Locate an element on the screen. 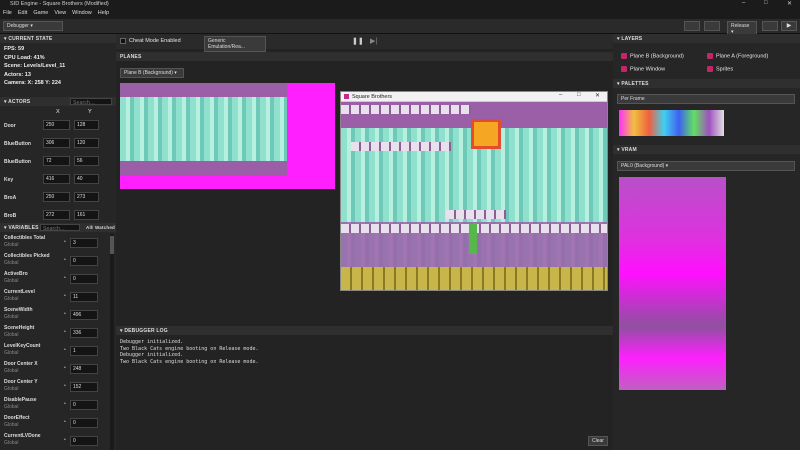 Image resolution: width=800 pixels, height=450 pixels. scene-readout: Scene: Levels/Level_11 is located at coordinates (35, 66).